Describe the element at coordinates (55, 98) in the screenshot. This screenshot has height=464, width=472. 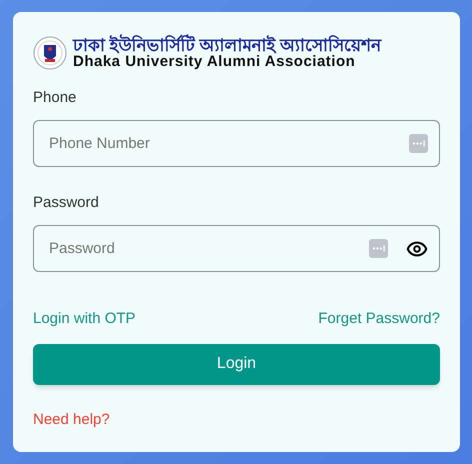
I see `field-label: Phone` at that location.